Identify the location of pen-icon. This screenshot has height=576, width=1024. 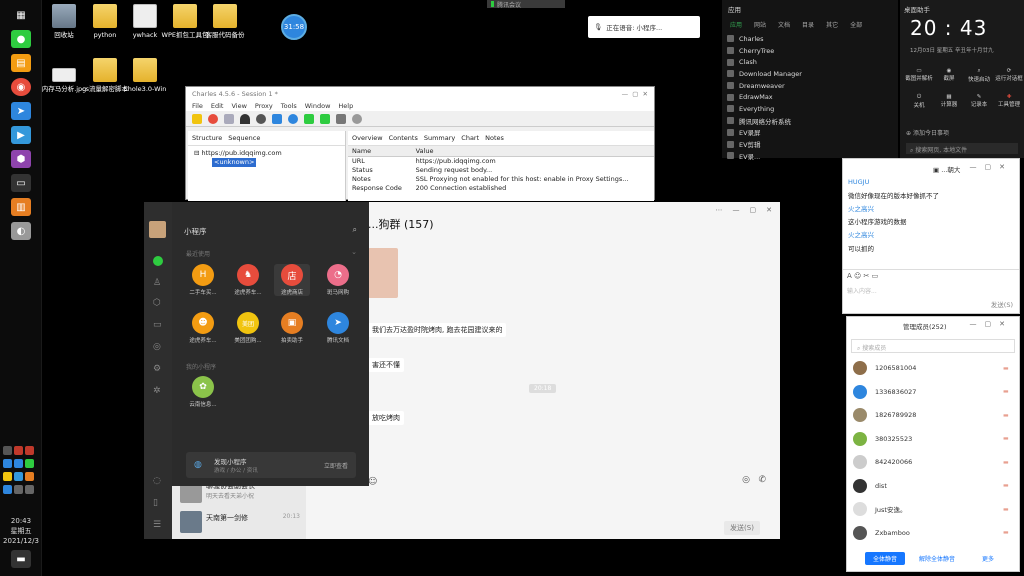
(277, 118).